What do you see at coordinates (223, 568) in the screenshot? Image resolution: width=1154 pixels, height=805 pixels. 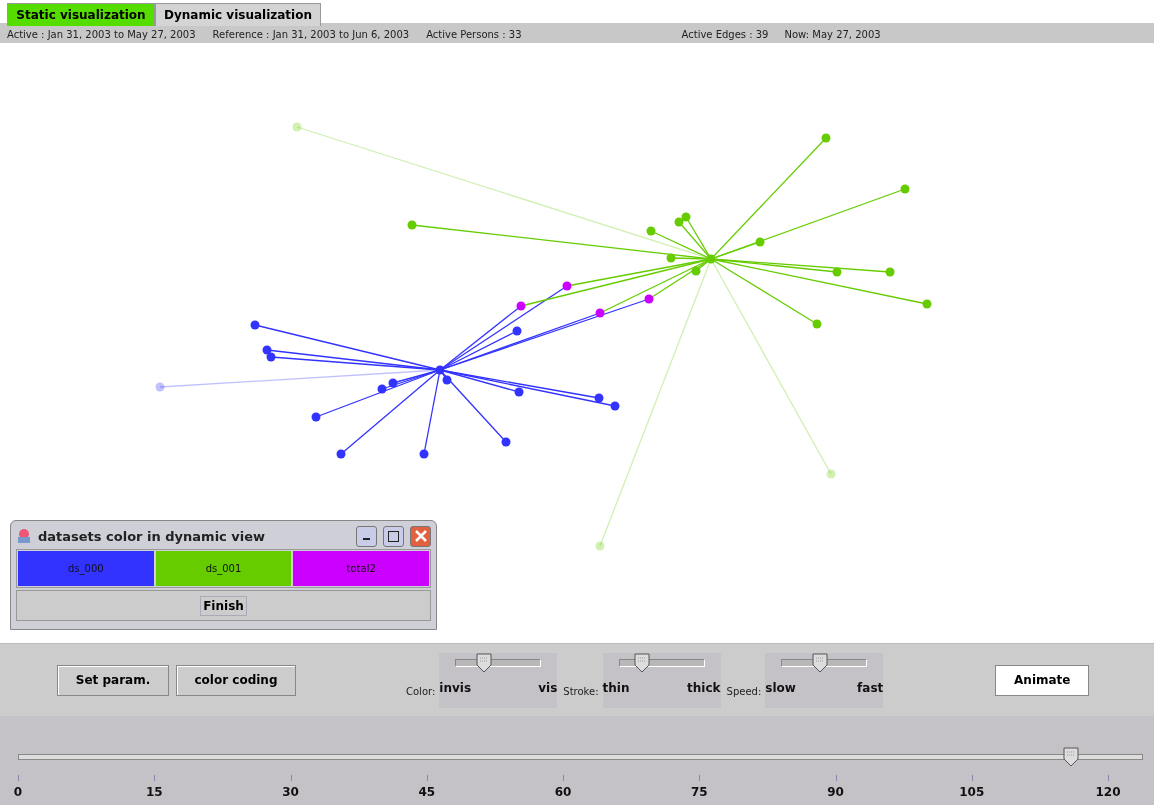 I see `color-swatch: ds_001` at bounding box center [223, 568].